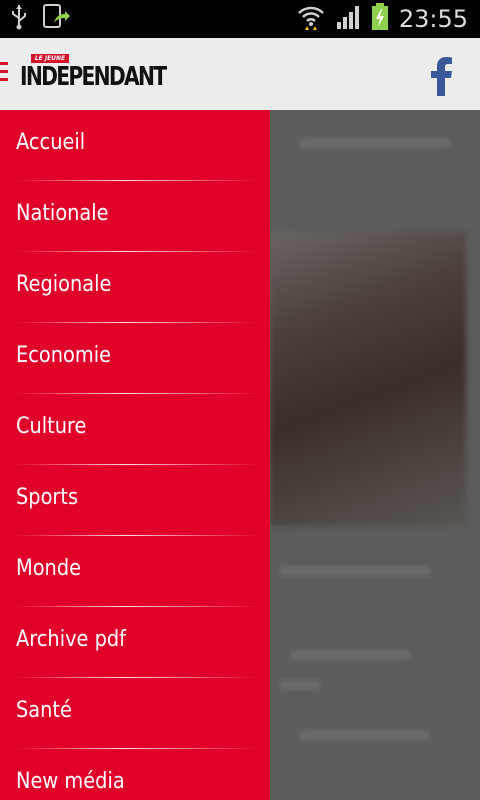 The height and width of the screenshot is (800, 480). What do you see at coordinates (70, 781) in the screenshot?
I see `menu-item-label: New média` at bounding box center [70, 781].